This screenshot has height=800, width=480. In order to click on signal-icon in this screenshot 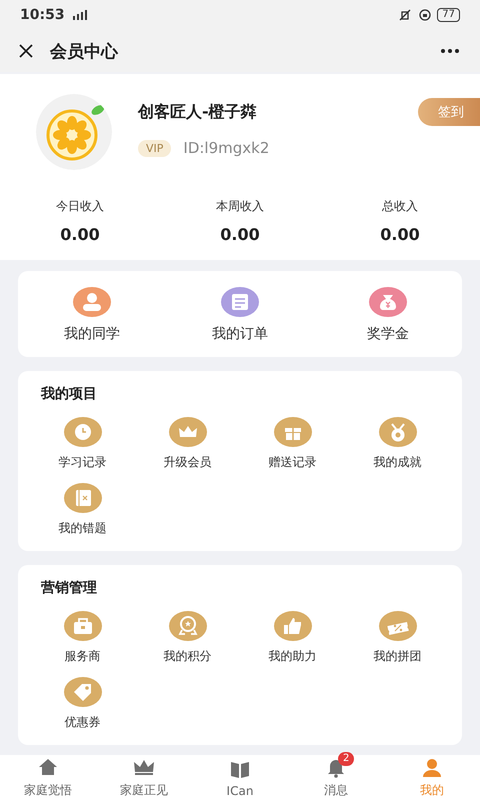, I will do `click(79, 15)`.